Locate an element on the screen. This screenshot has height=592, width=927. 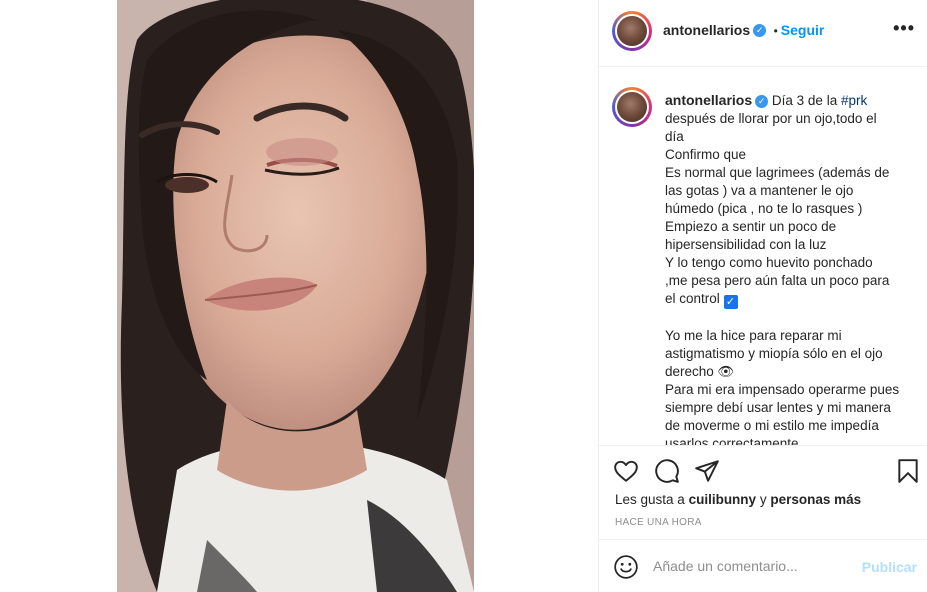
caption-author-username: antonellarios is located at coordinates (708, 100).